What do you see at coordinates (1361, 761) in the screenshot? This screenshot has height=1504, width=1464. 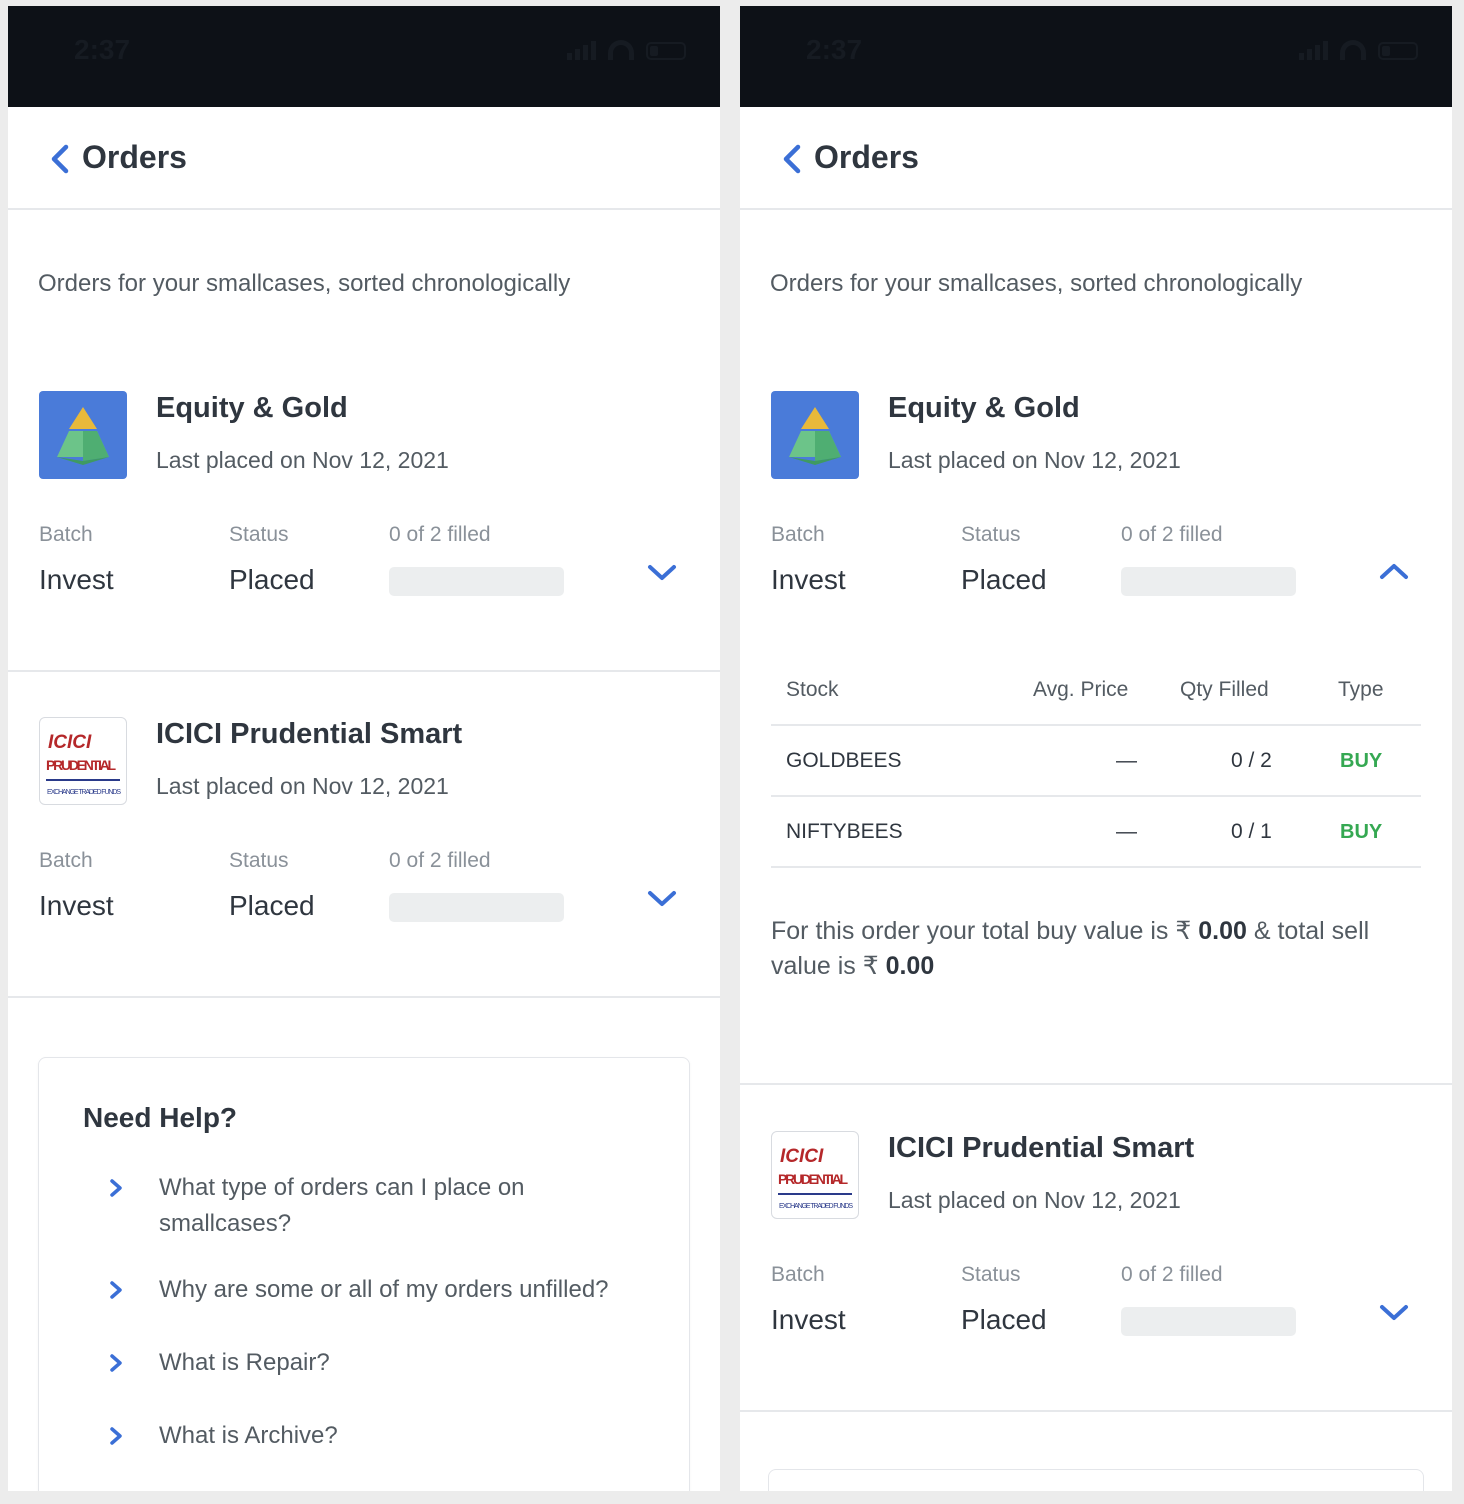 I see `order-type: BUY` at bounding box center [1361, 761].